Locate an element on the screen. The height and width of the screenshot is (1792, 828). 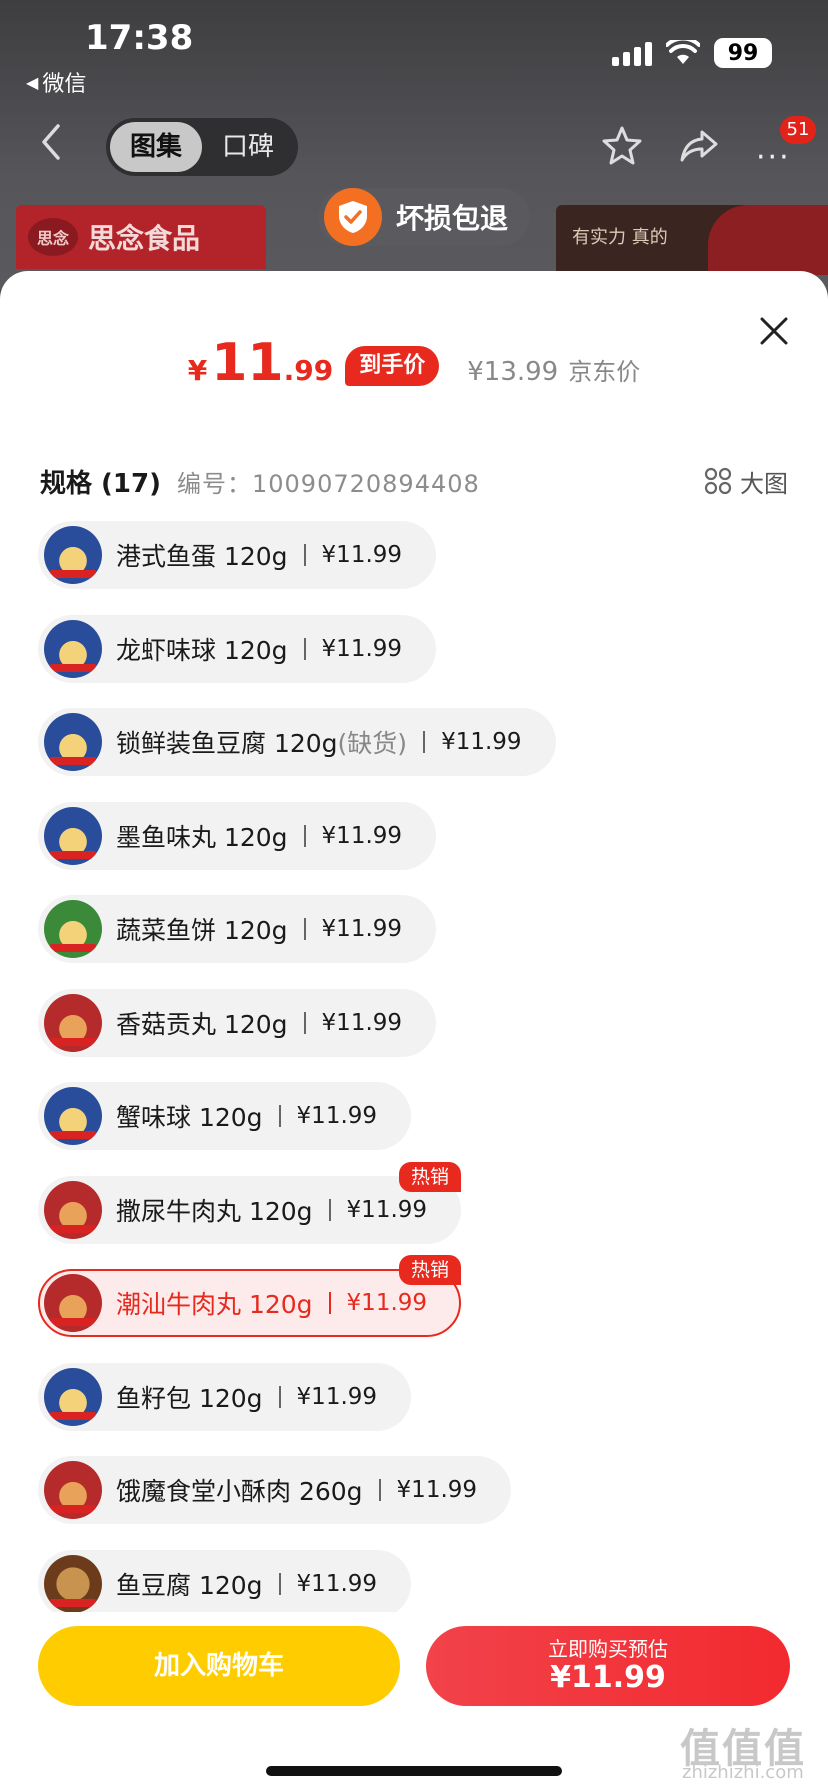
status-icons: 99 is located at coordinates (692, 53).